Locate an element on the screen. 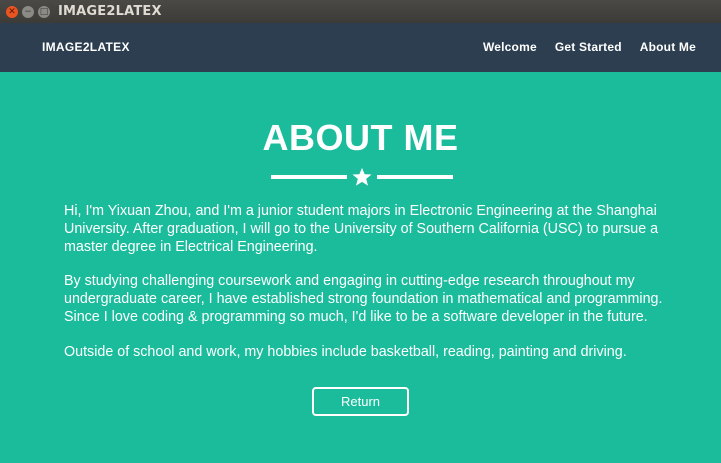  minimize-icon: − is located at coordinates (28, 11).